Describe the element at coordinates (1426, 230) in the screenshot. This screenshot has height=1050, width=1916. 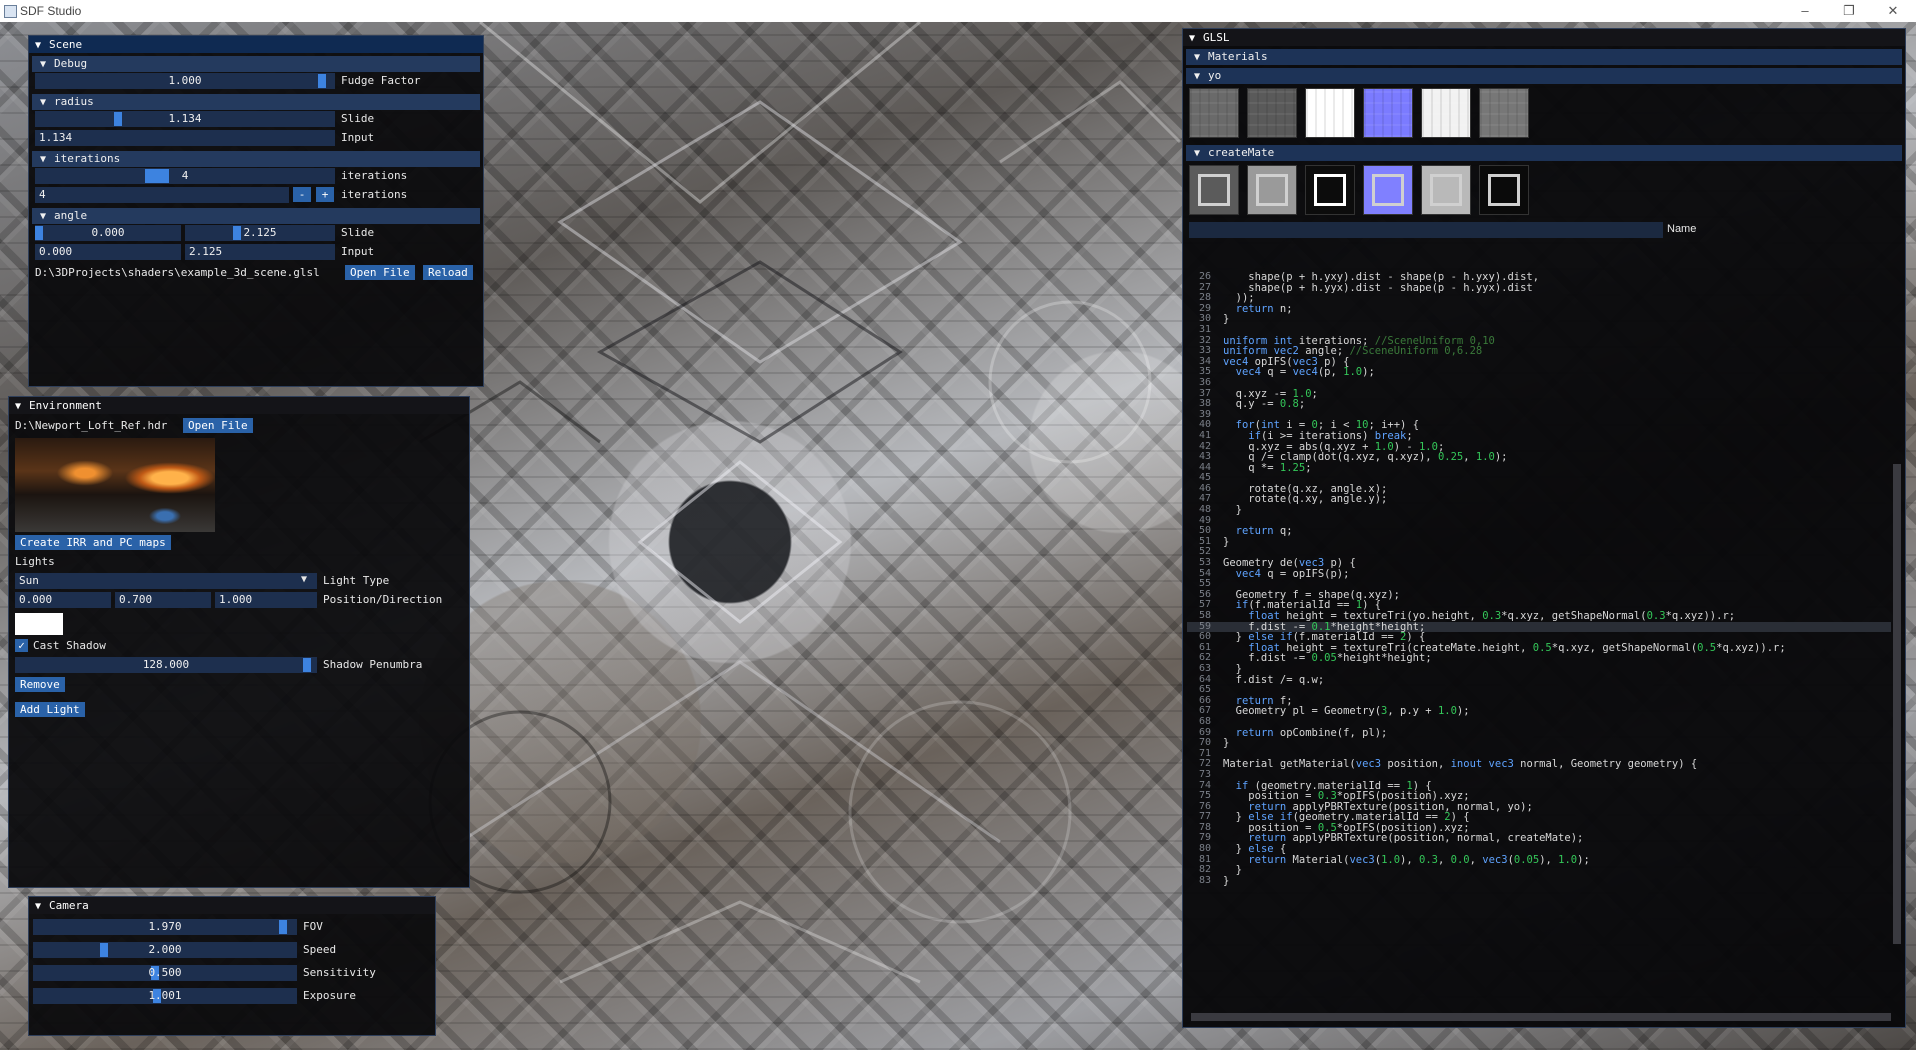
I see `material-name-input` at that location.